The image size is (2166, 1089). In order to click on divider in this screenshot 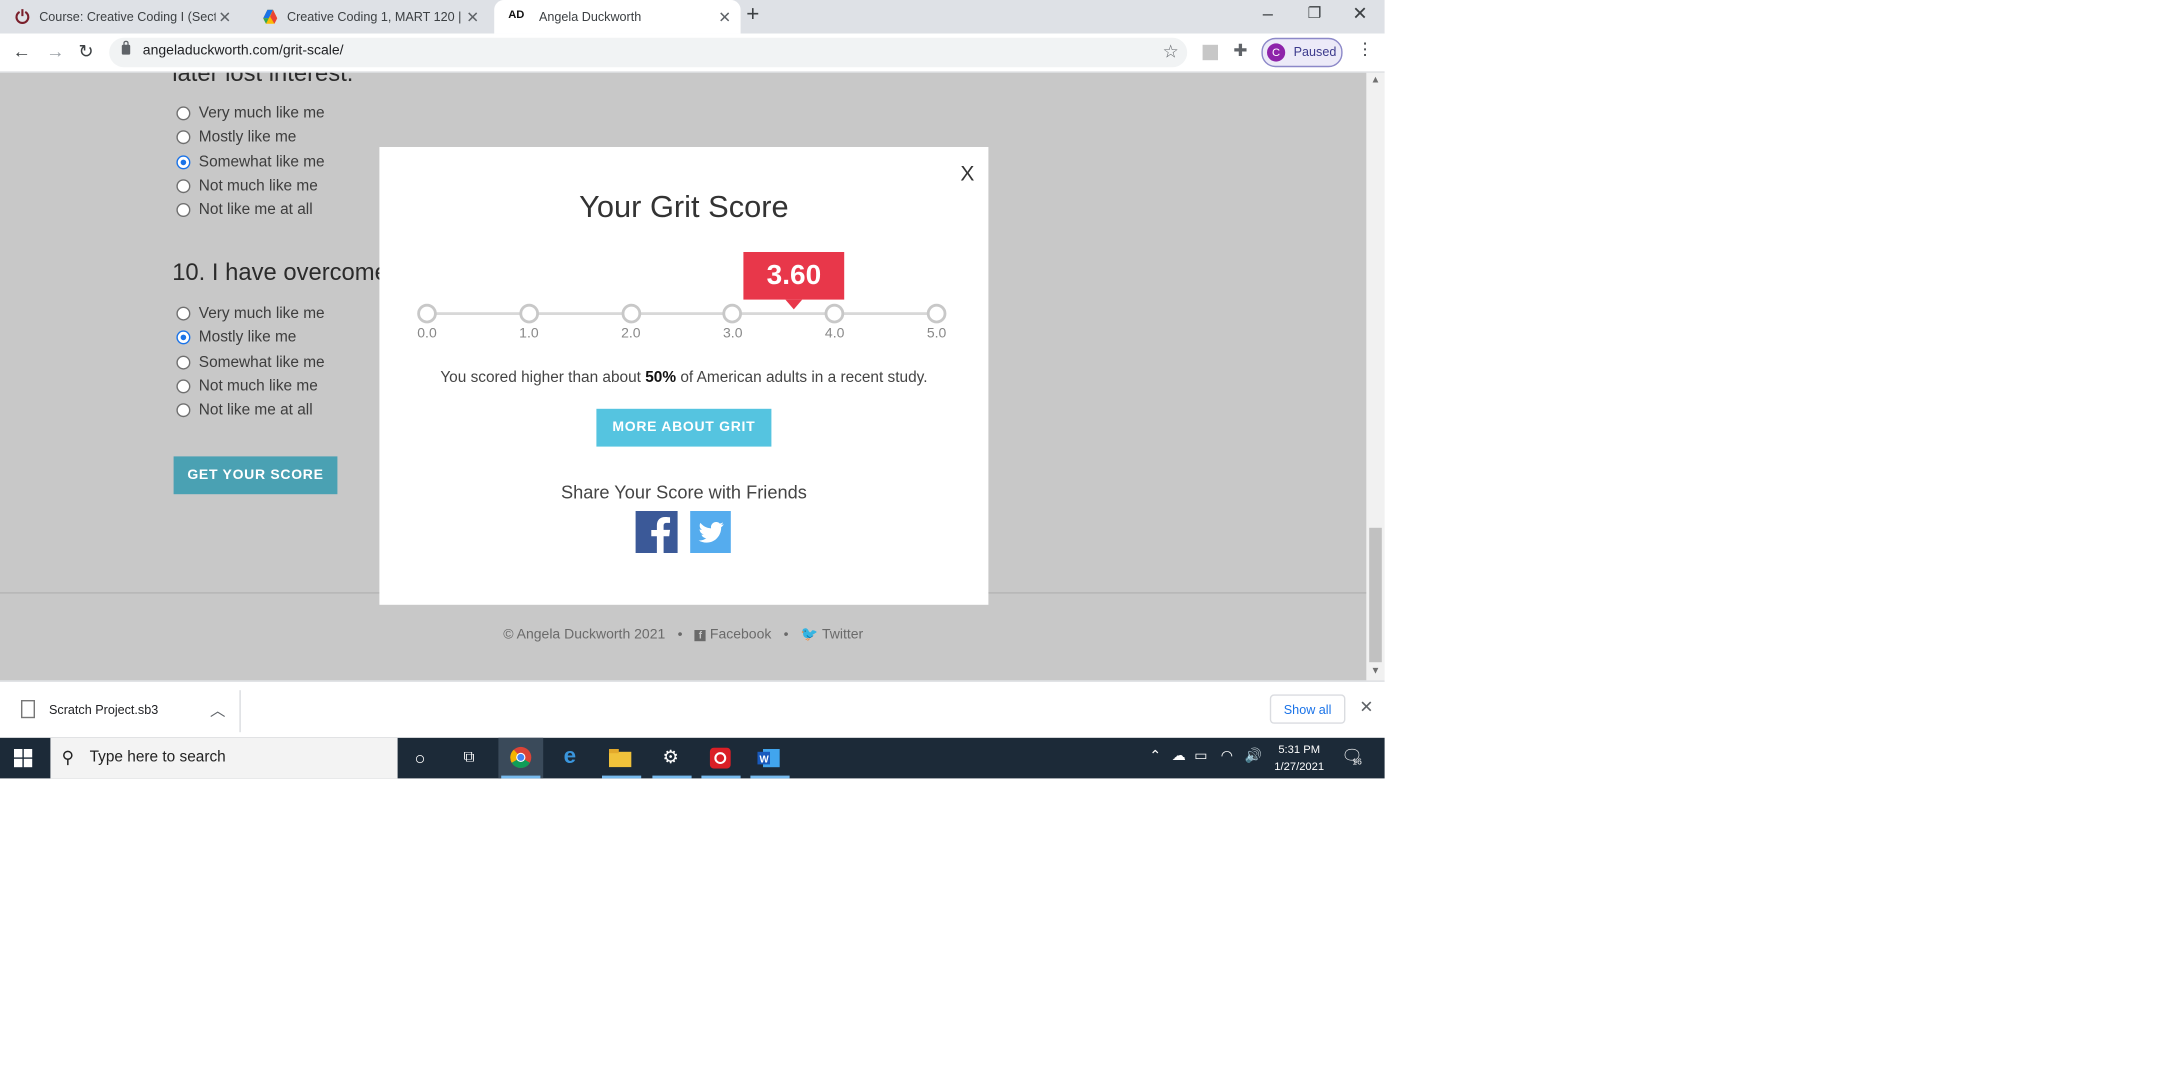, I will do `click(240, 711)`.